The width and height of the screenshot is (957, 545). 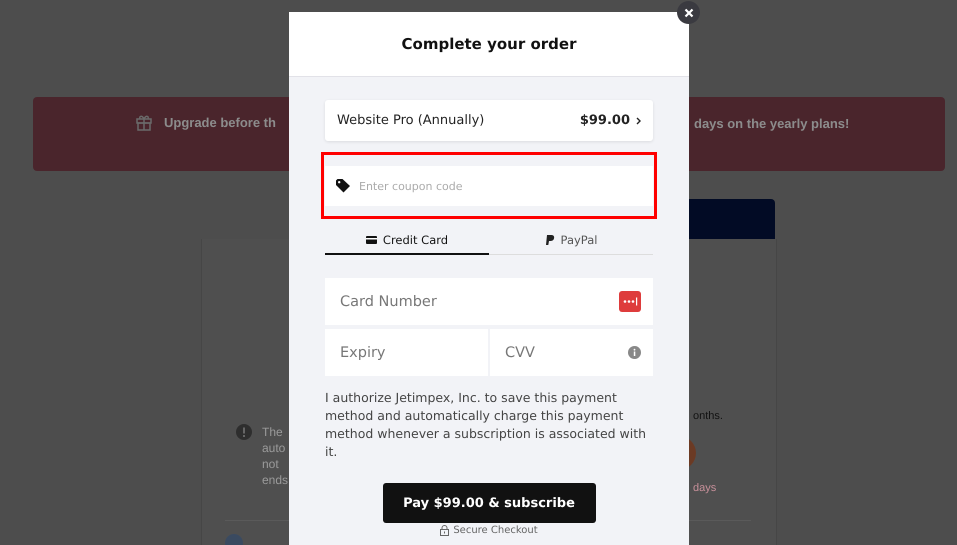 What do you see at coordinates (486, 425) in the screenshot?
I see `authorization-text: I authorize Jetimpex, Inc. to save this payment method and automatically charge this payment method whenever a subscription is associated with it.` at bounding box center [486, 425].